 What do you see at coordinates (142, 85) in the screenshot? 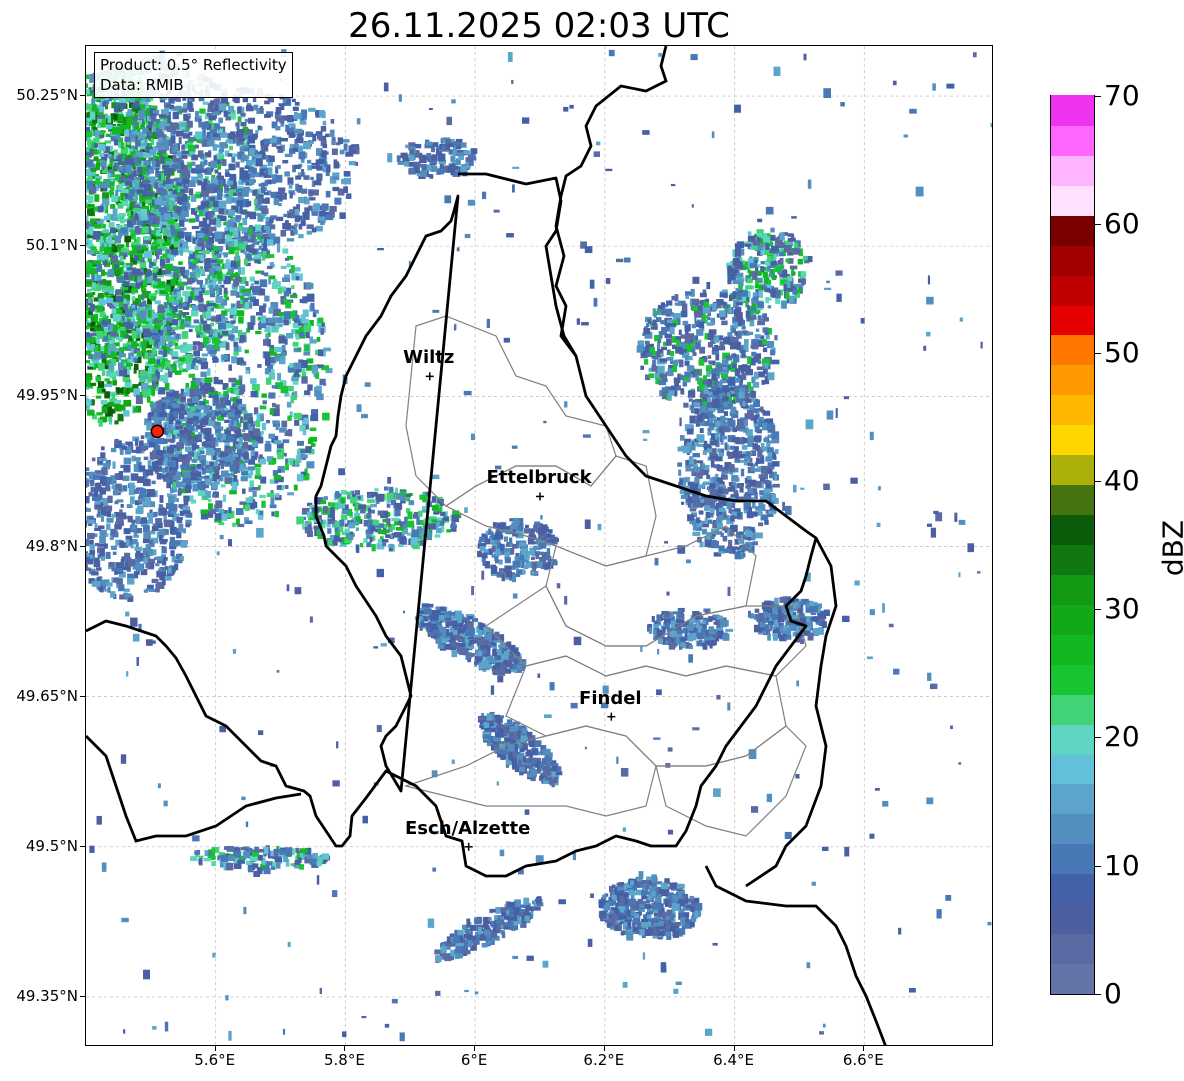
I see `data-source-text: Data: RMIB` at bounding box center [142, 85].